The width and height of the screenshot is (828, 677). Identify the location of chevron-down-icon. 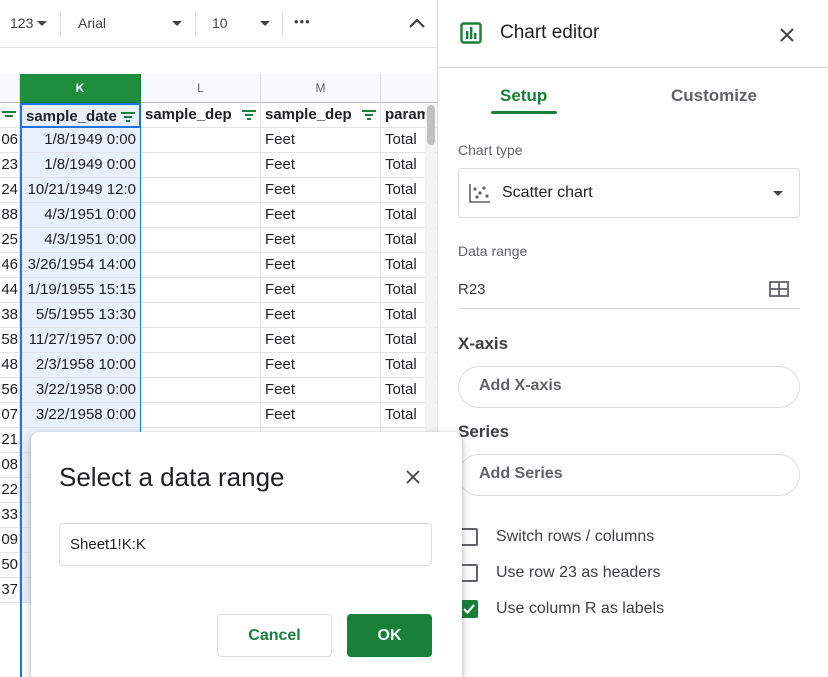
(177, 23).